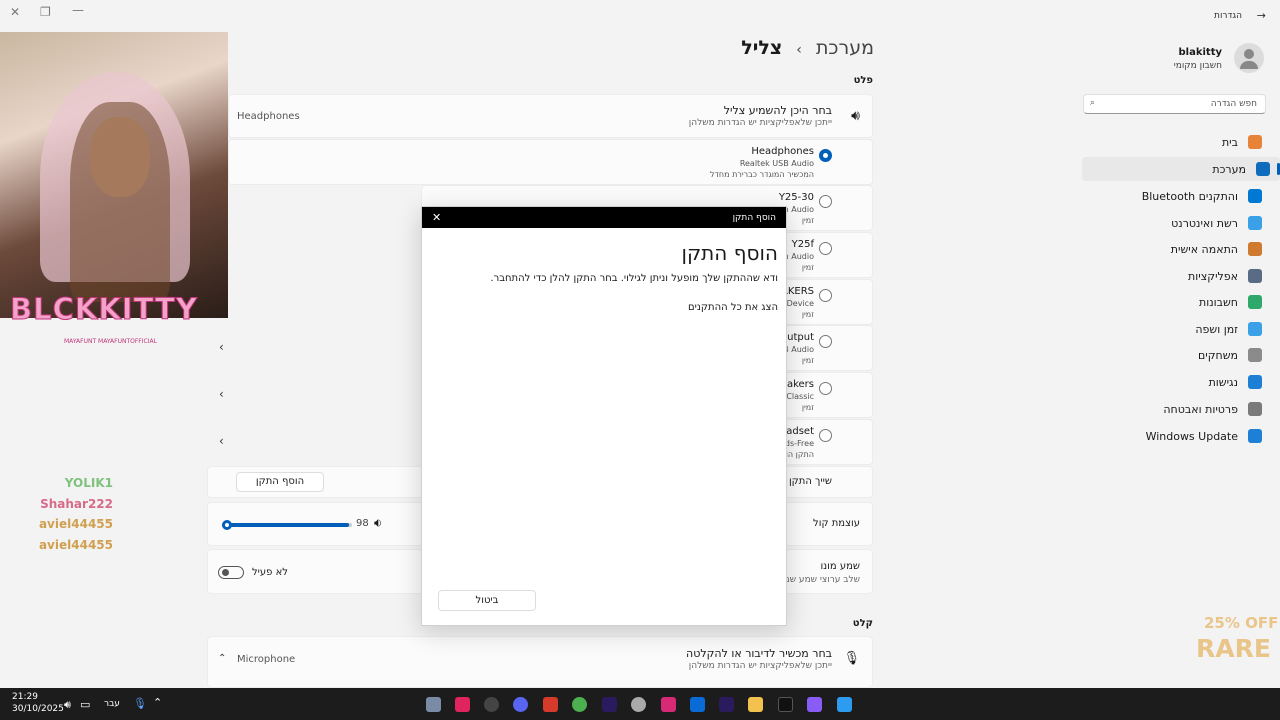 The width and height of the screenshot is (1280, 720). Describe the element at coordinates (114, 175) in the screenshot. I see `webcam-overlay` at that location.